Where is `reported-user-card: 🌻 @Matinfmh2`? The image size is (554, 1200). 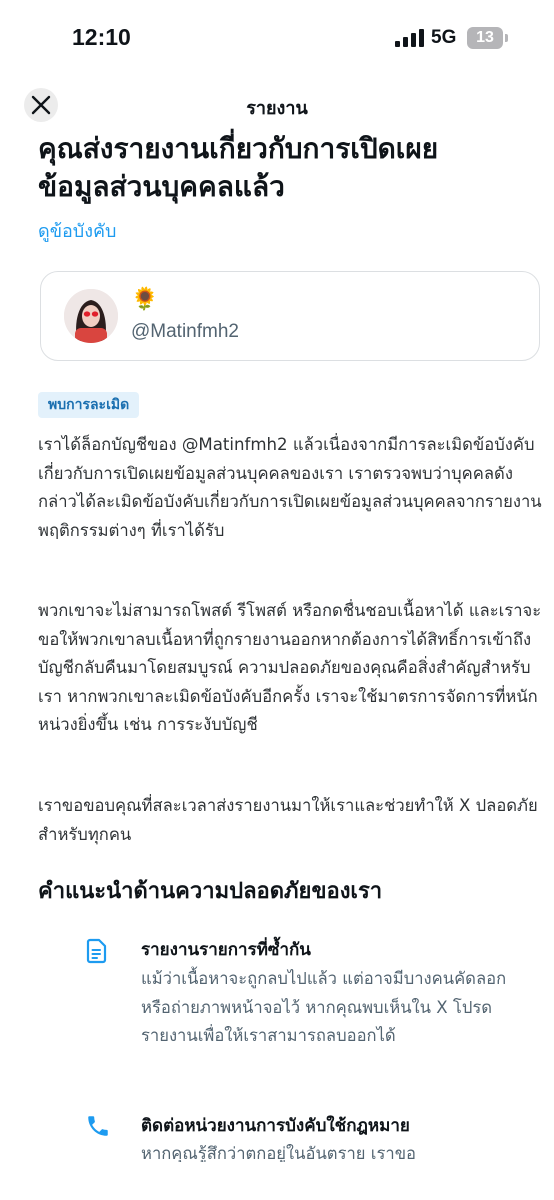
reported-user-card: 🌻 @Matinfmh2 is located at coordinates (290, 316).